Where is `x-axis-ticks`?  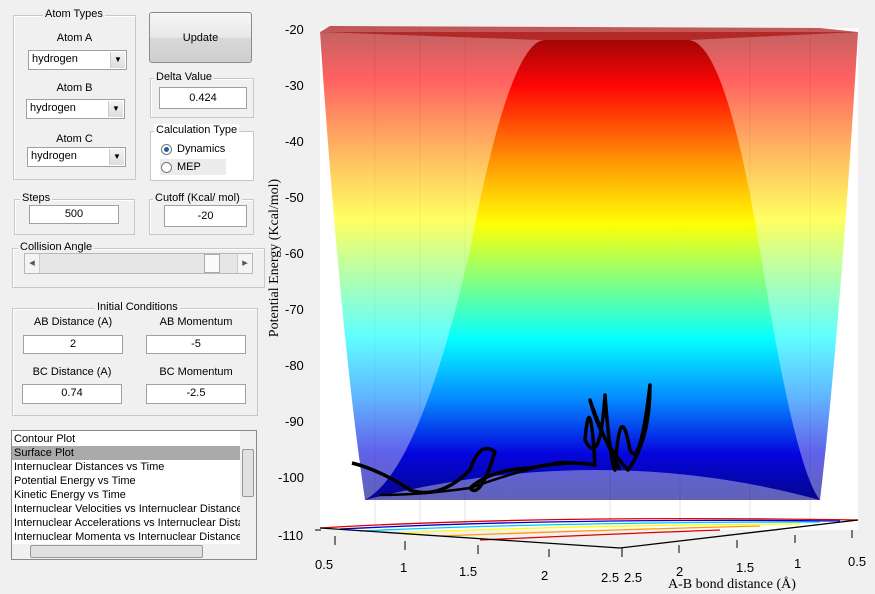
x-axis-ticks is located at coordinates (584, 543).